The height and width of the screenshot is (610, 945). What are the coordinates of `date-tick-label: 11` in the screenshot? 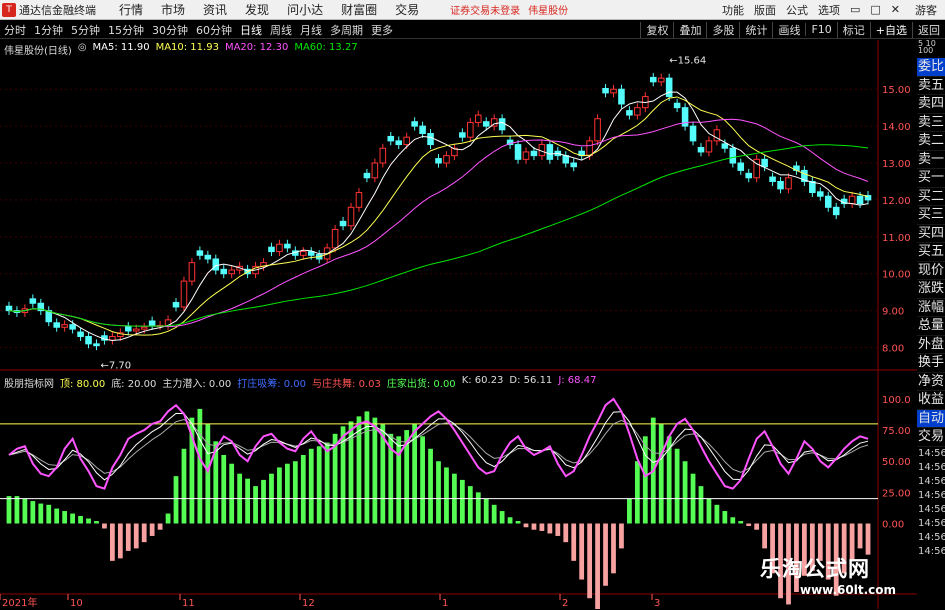 It's located at (188, 603).